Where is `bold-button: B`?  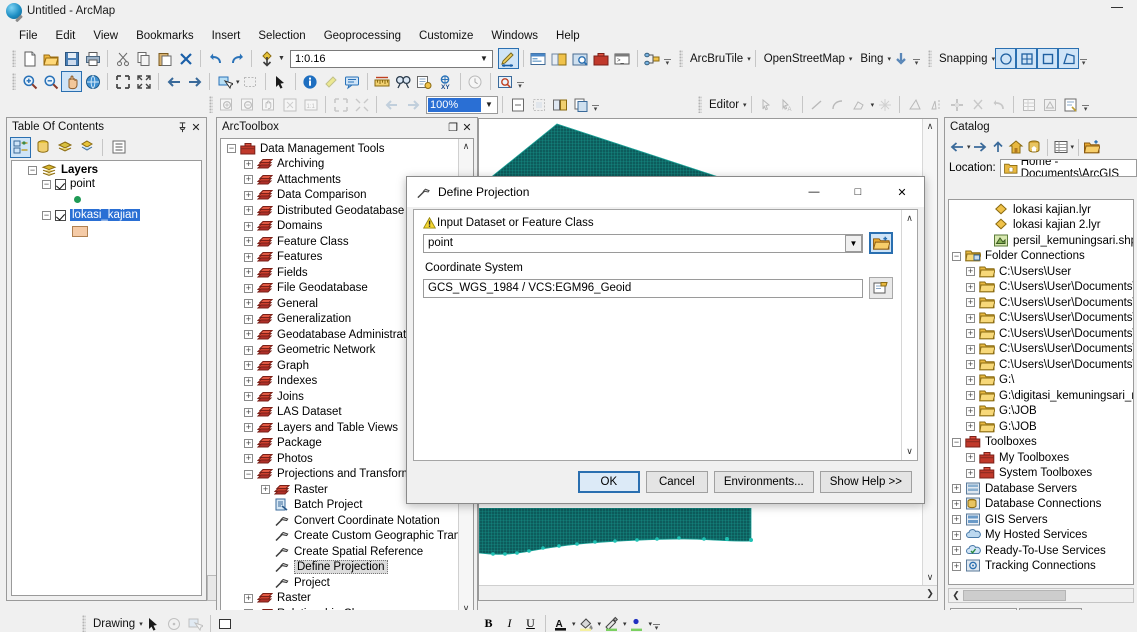
bold-button: B is located at coordinates (488, 622).